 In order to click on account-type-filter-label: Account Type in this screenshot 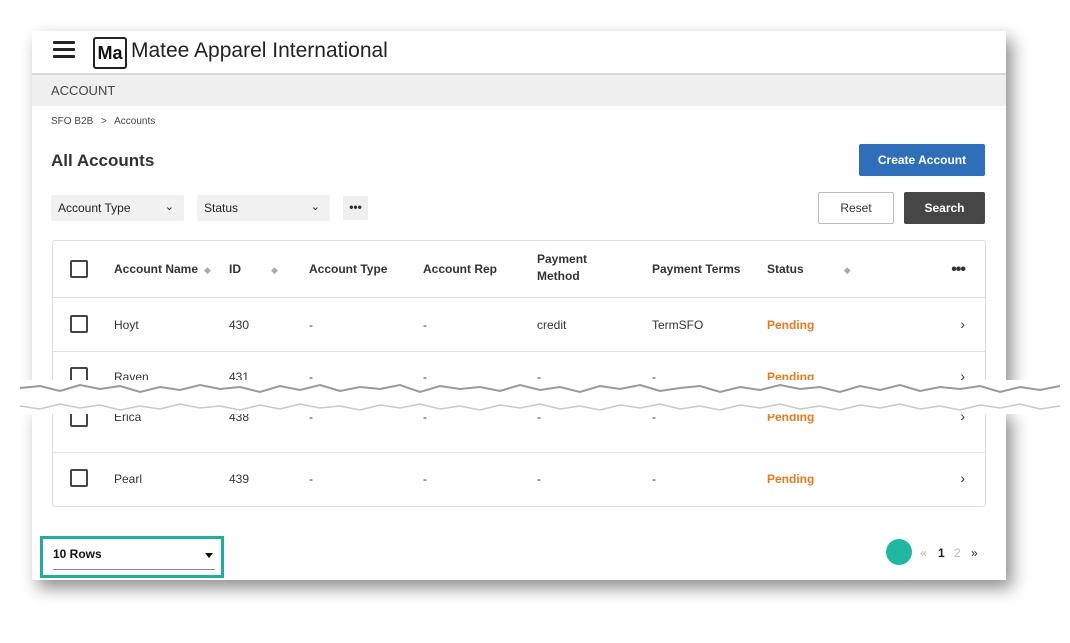, I will do `click(94, 208)`.